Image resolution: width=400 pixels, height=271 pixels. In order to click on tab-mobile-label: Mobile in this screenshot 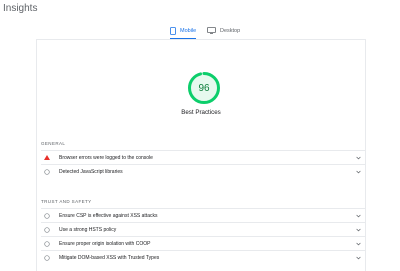, I will do `click(188, 30)`.